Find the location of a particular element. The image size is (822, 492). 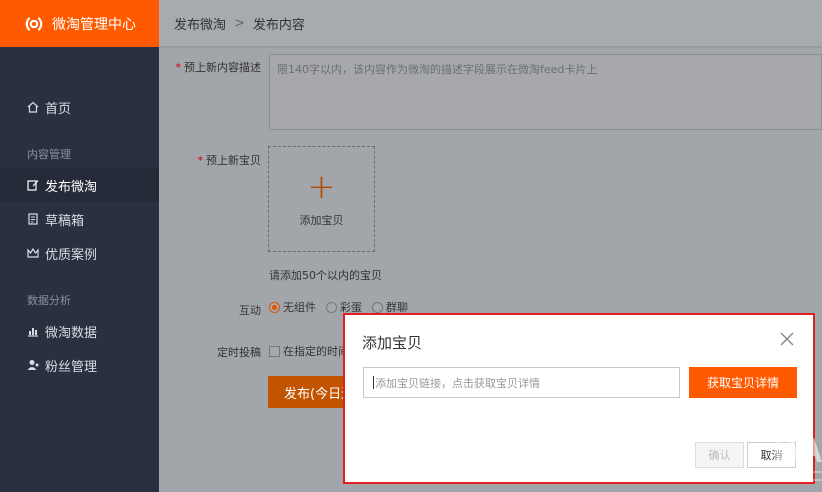

add-item-box: + 添加宝贝 is located at coordinates (321, 199).